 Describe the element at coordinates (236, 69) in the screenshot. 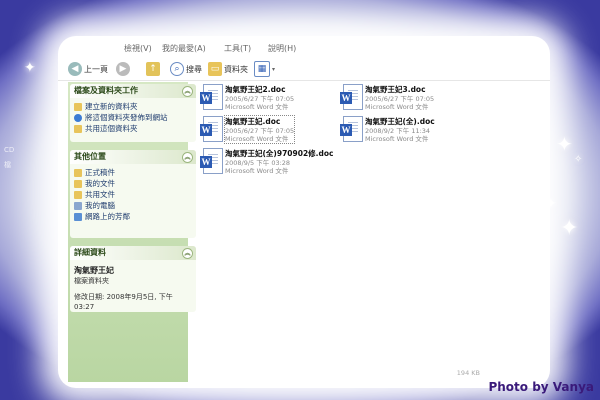

I see `folders-label: 資料夾` at that location.